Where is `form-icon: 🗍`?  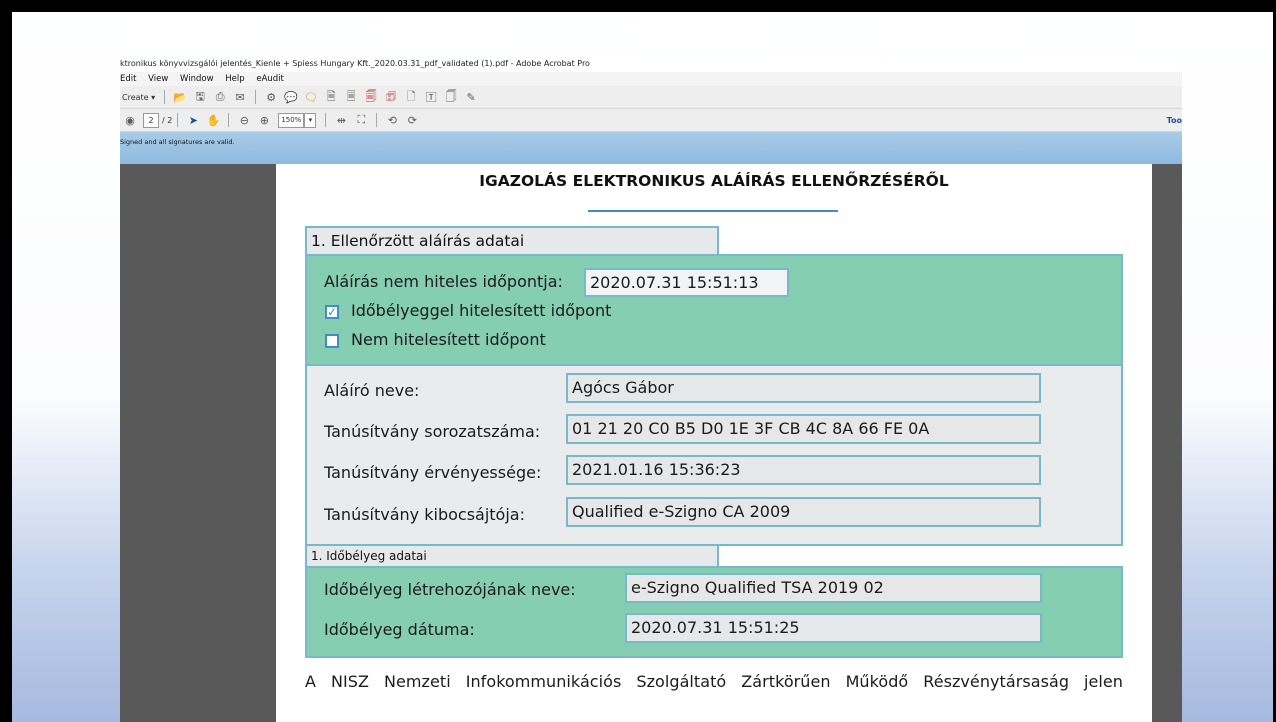
form-icon: 🗍 is located at coordinates (451, 97).